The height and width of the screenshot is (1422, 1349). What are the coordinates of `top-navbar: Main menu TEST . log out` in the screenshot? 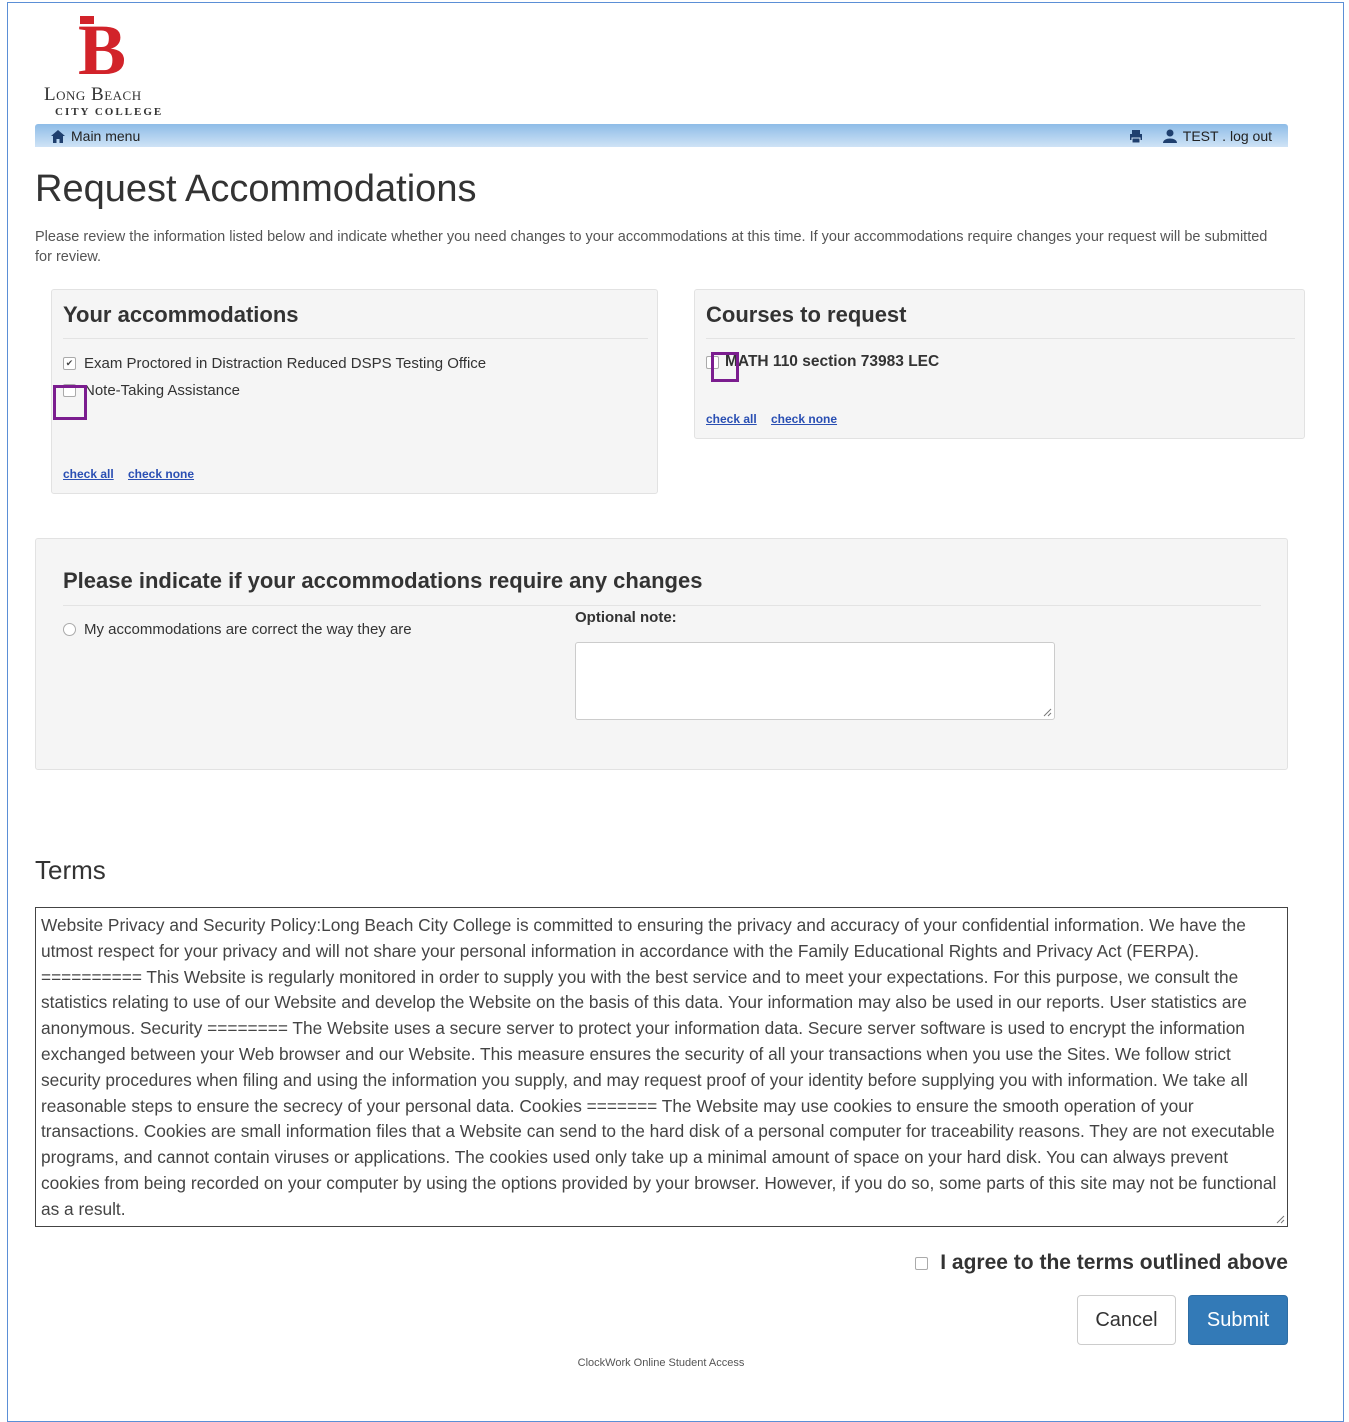 It's located at (661, 135).